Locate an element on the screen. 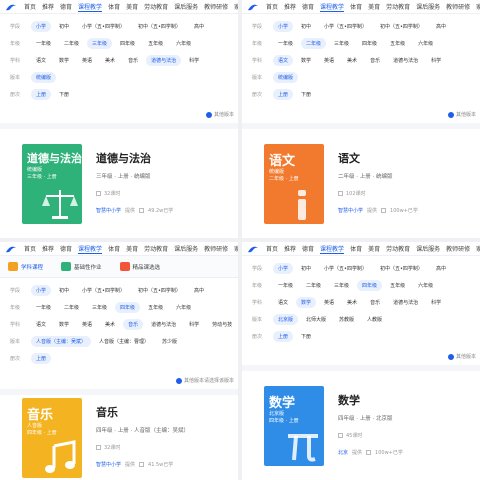  filter-option: 人音版（主编：曹理） is located at coordinates (124, 341).